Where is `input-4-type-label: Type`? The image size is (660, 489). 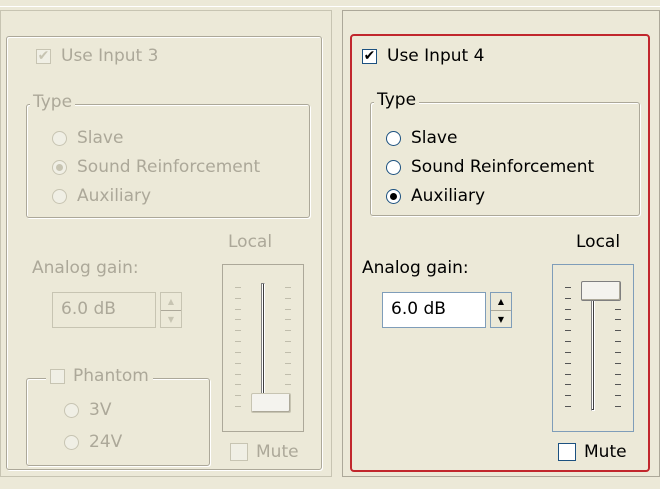 input-4-type-label: Type is located at coordinates (397, 100).